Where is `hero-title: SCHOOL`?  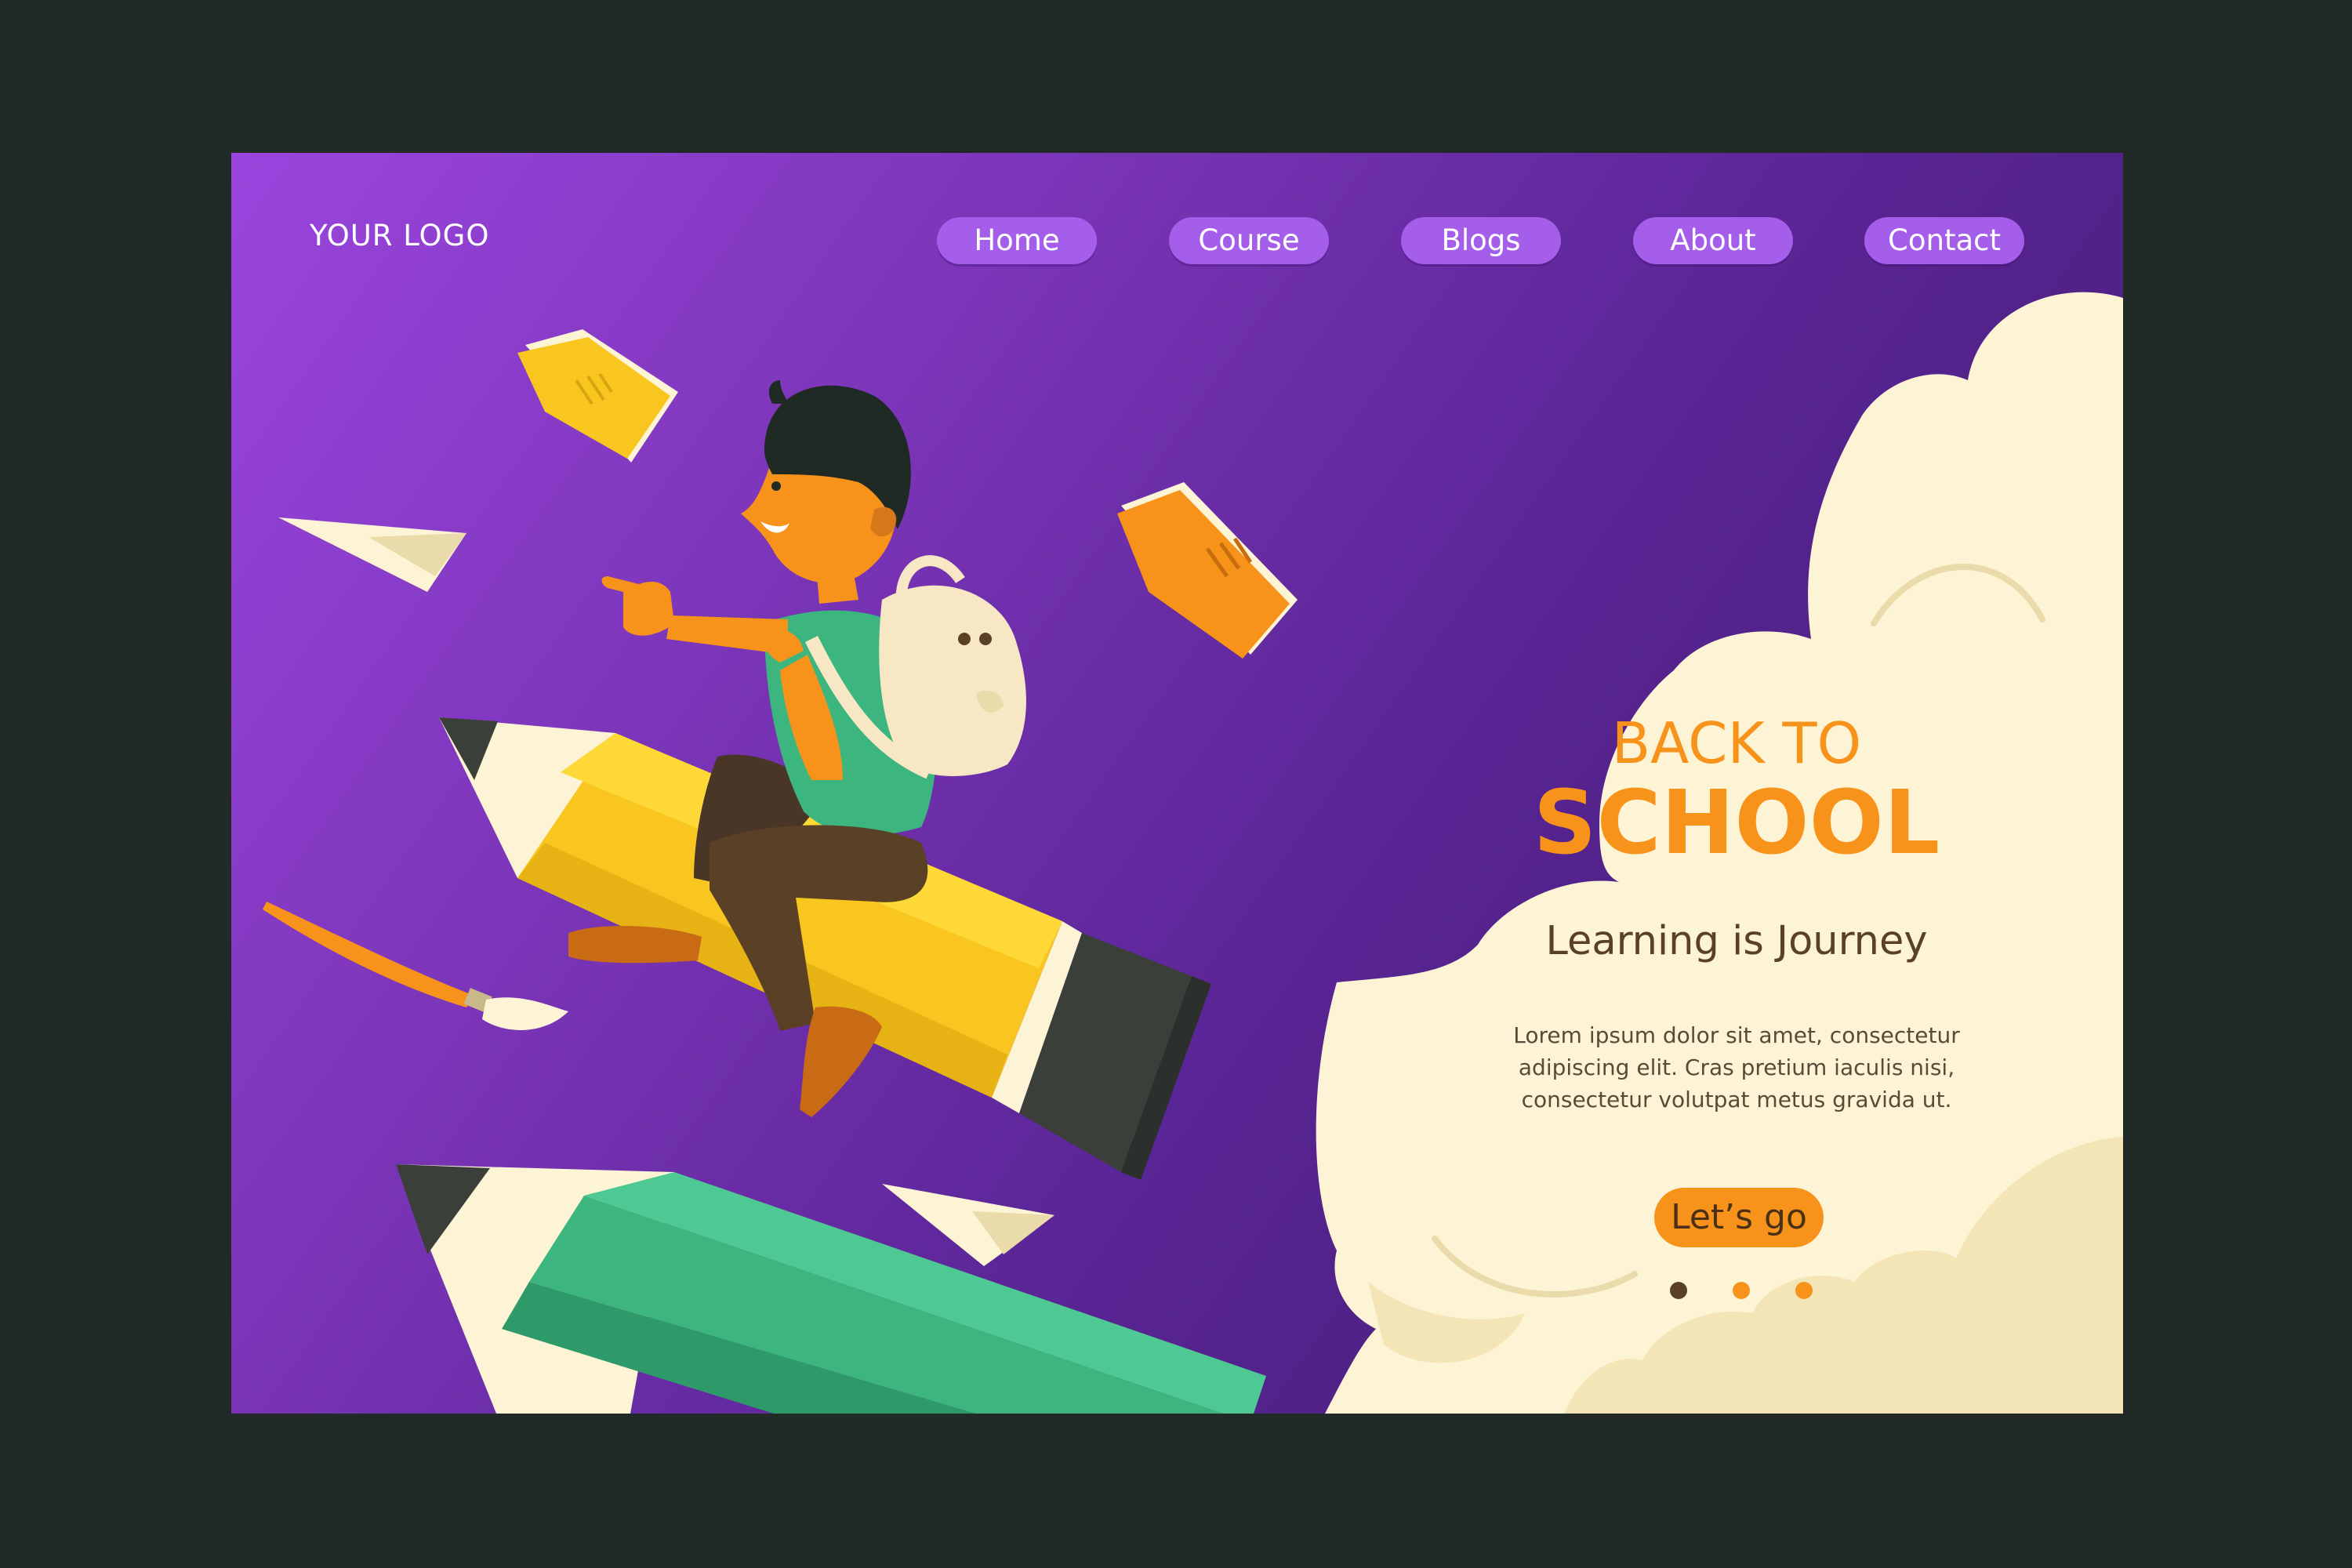
hero-title: SCHOOL is located at coordinates (1737, 823).